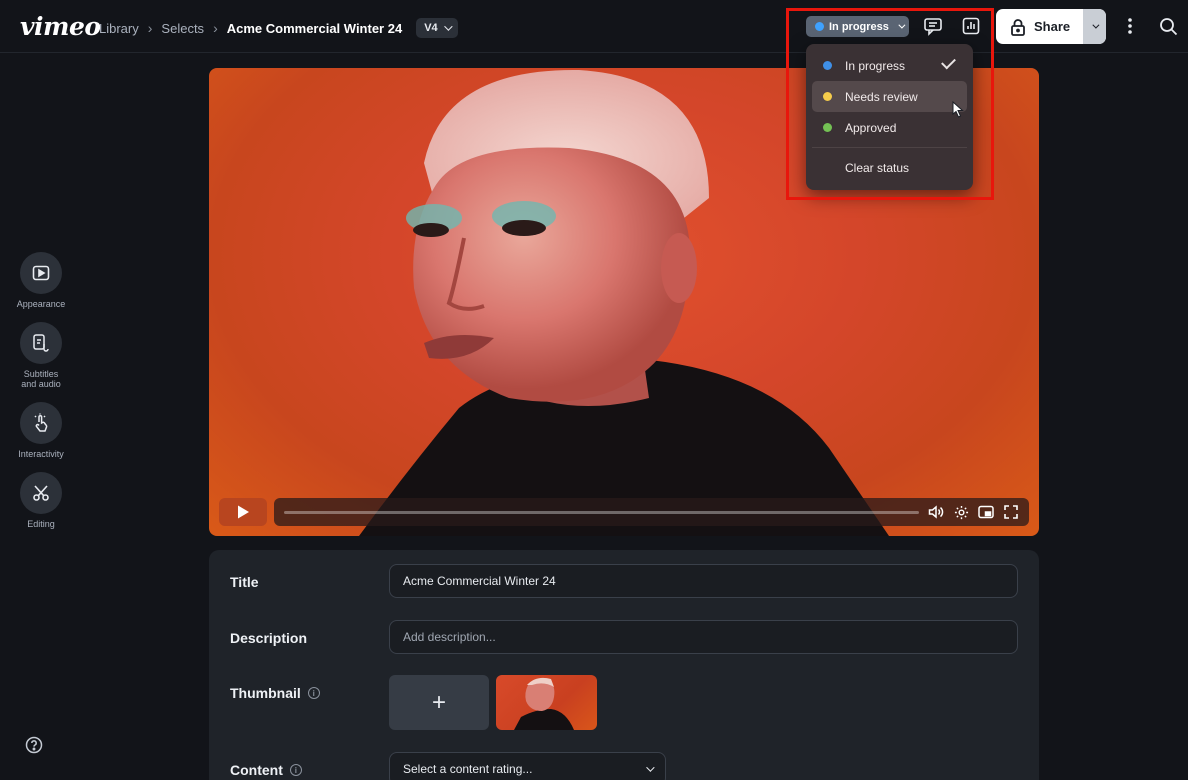 The image size is (1188, 780). Describe the element at coordinates (431, 28) in the screenshot. I see `version-label: V4` at that location.